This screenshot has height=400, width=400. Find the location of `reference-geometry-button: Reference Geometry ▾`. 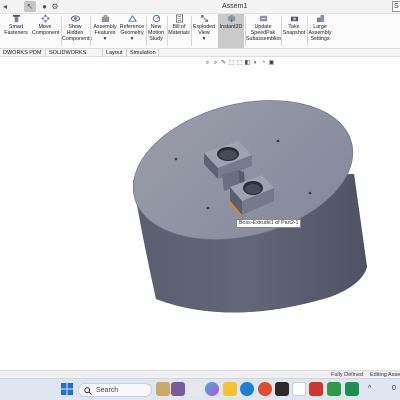

reference-geometry-button: Reference Geometry ▾ is located at coordinates (132, 31).